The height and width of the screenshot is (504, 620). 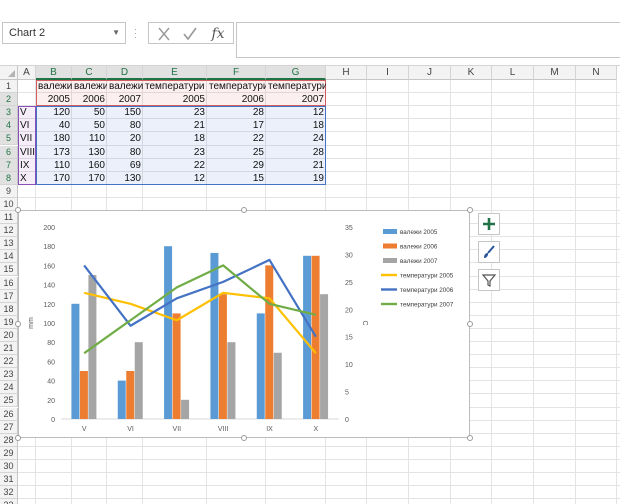 What do you see at coordinates (296, 138) in the screenshot?
I see `data-cell: 24` at bounding box center [296, 138].